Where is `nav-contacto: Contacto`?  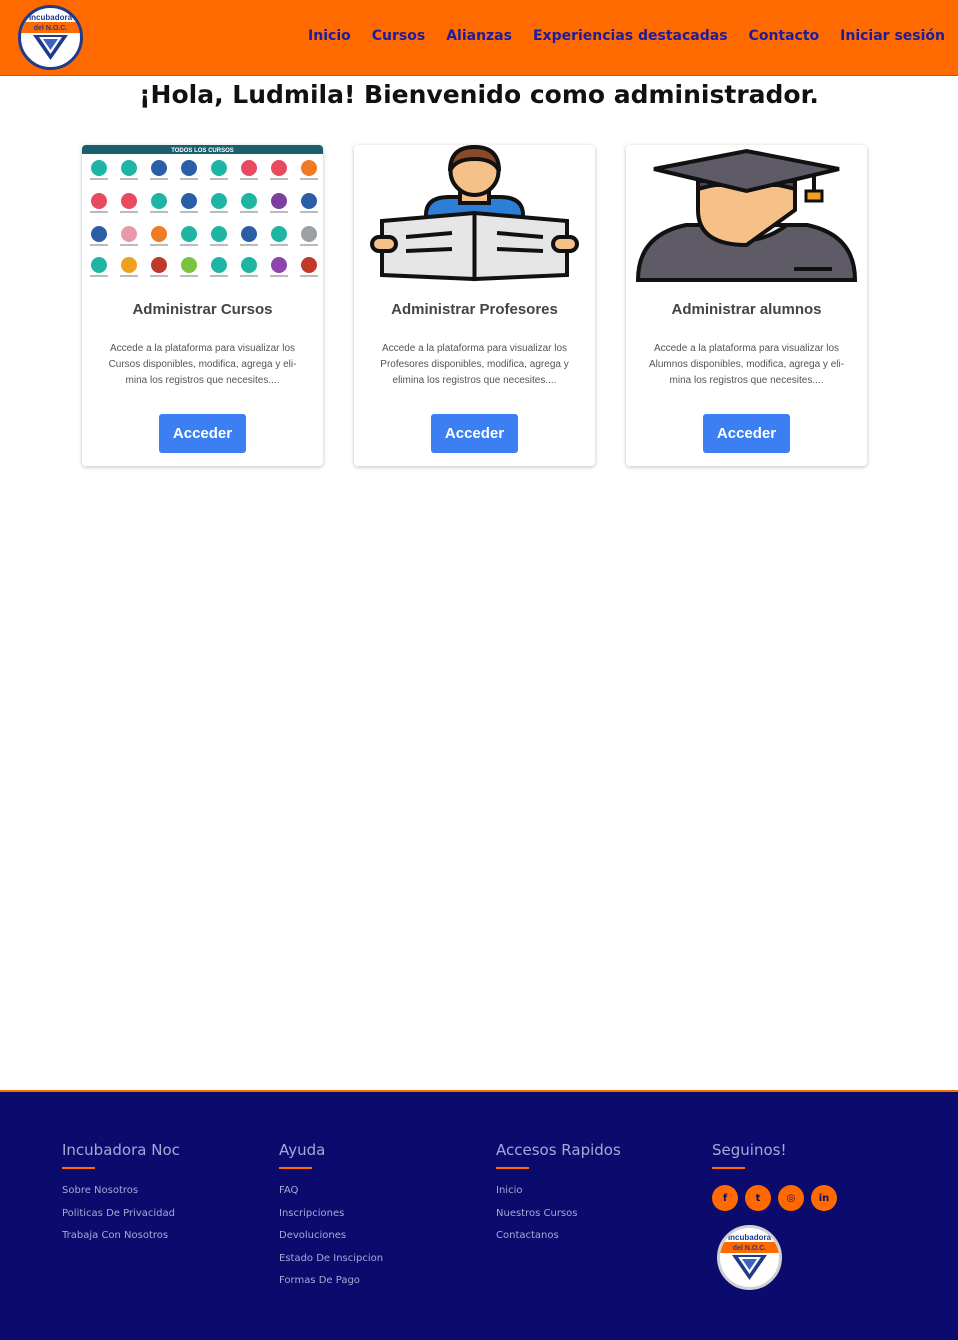 nav-contacto: Contacto is located at coordinates (784, 36).